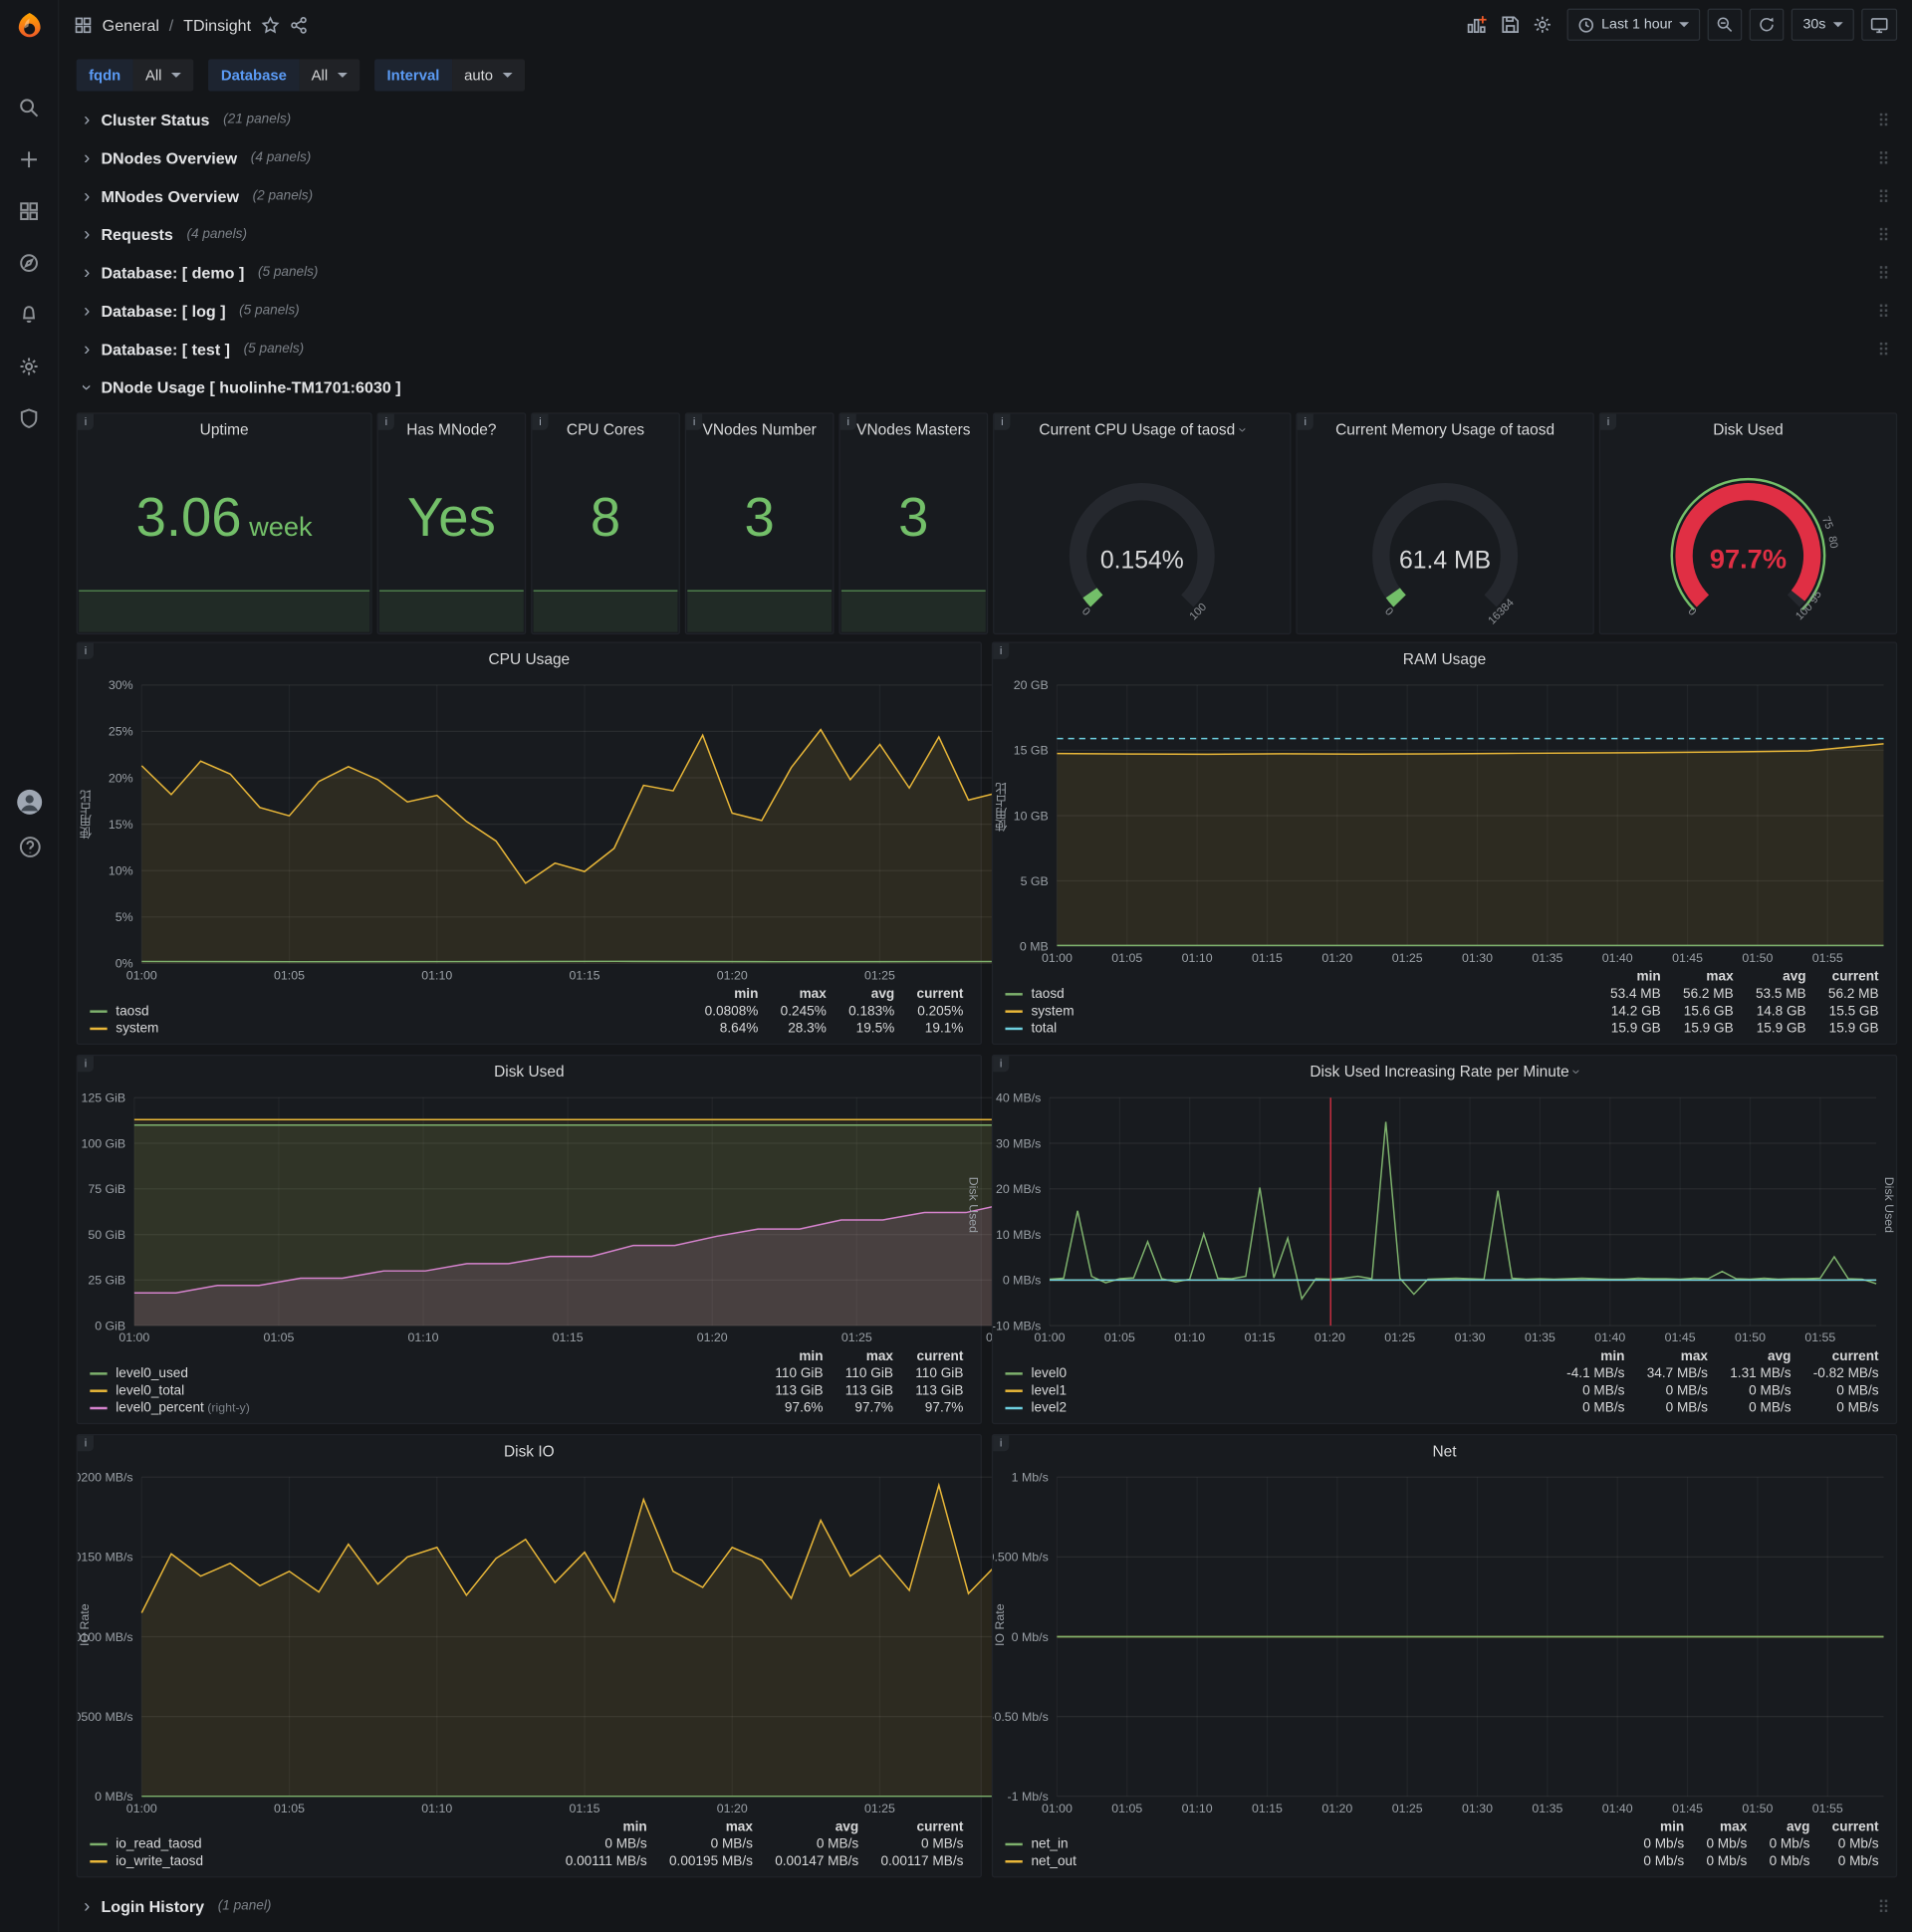  Describe the element at coordinates (83, 24) in the screenshot. I see `dashboard-squares-icon` at that location.